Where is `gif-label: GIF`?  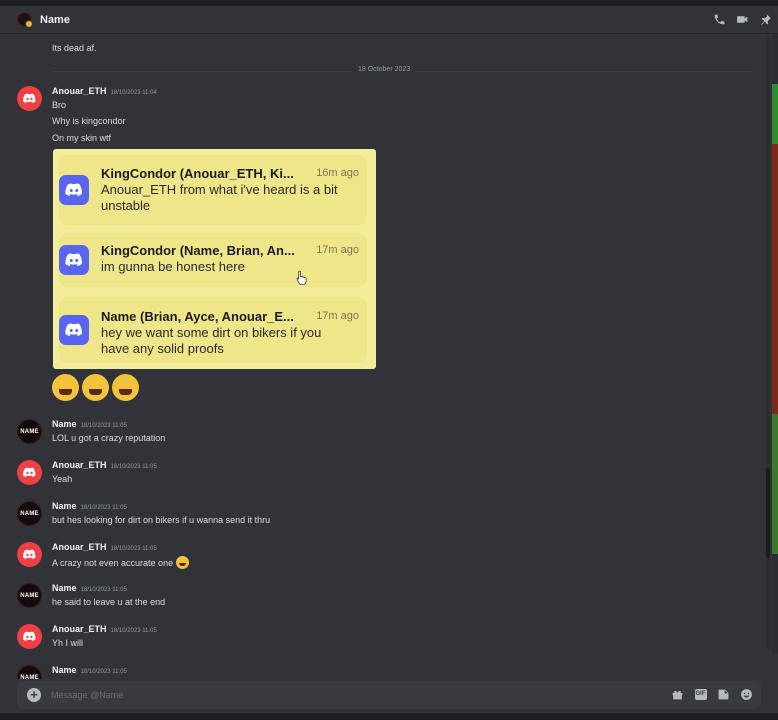
gif-label: GIF is located at coordinates (700, 694).